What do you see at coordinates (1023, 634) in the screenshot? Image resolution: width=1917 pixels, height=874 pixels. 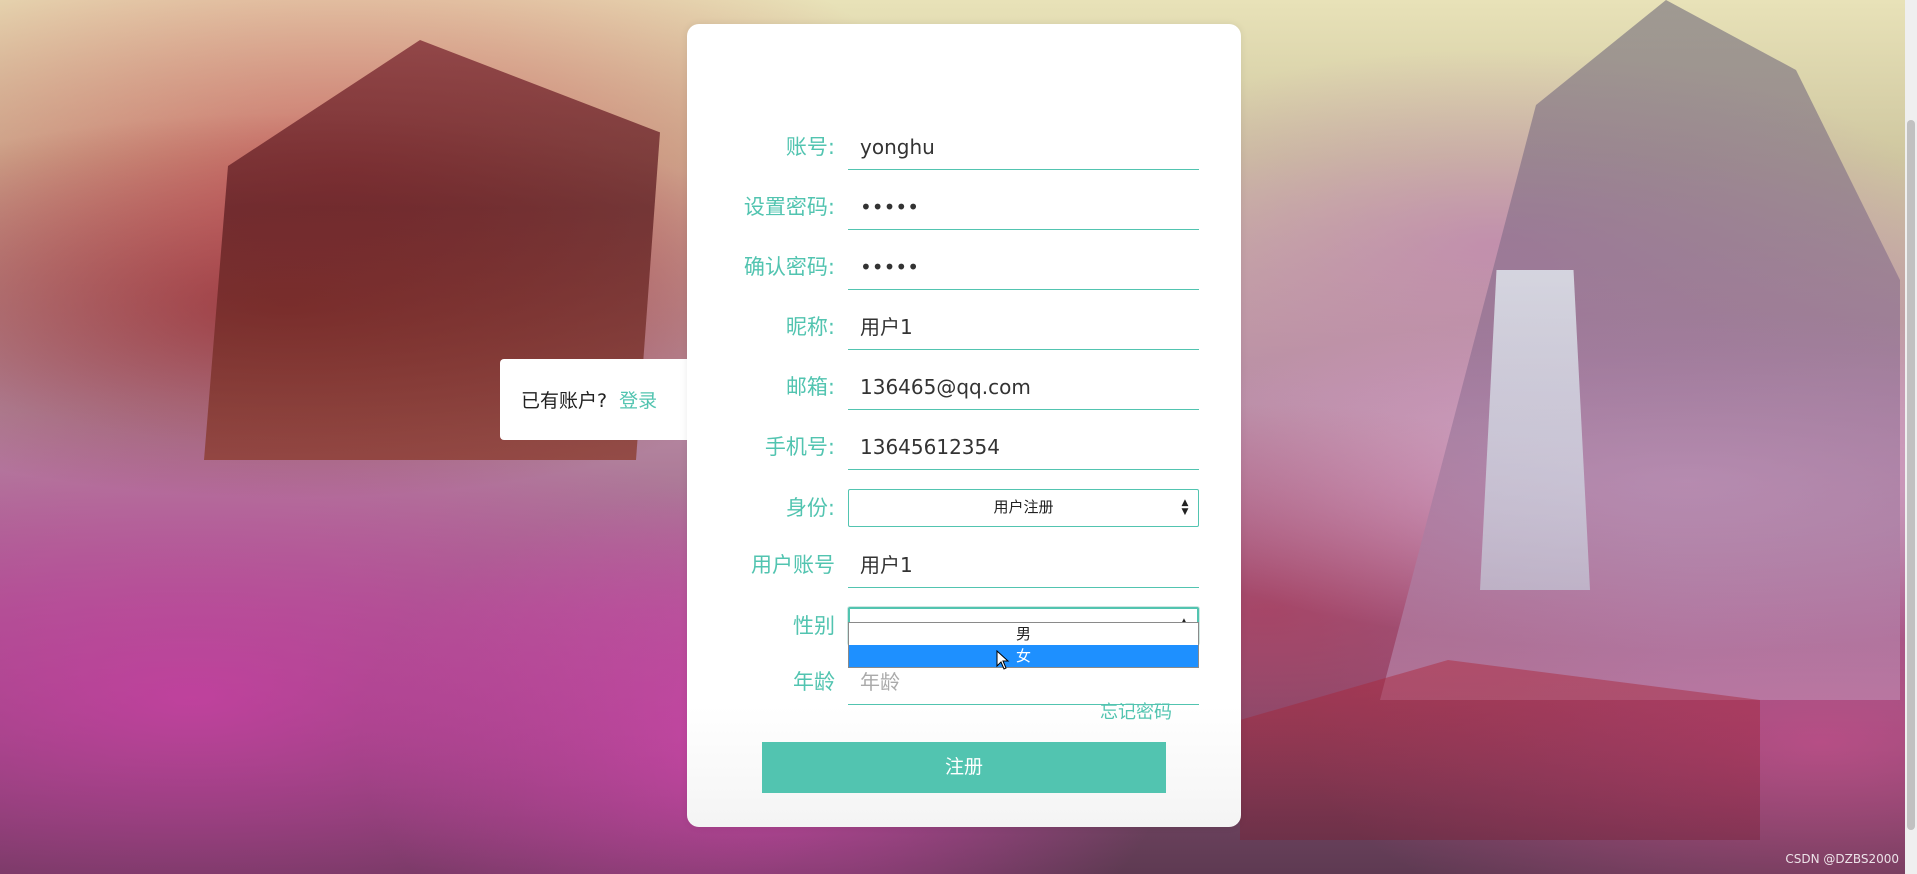 I see `gender-option-male: 男` at bounding box center [1023, 634].